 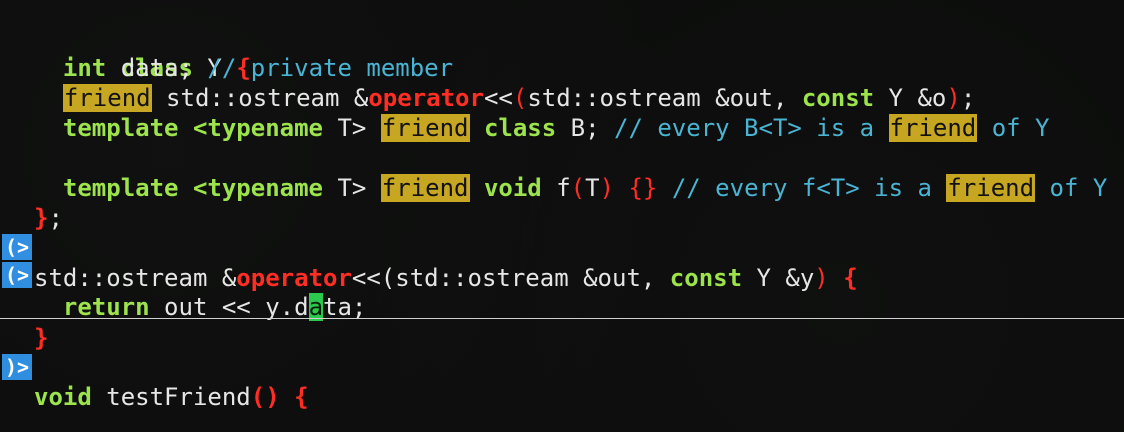 What do you see at coordinates (585, 128) in the screenshot?
I see `code-text: B;` at bounding box center [585, 128].